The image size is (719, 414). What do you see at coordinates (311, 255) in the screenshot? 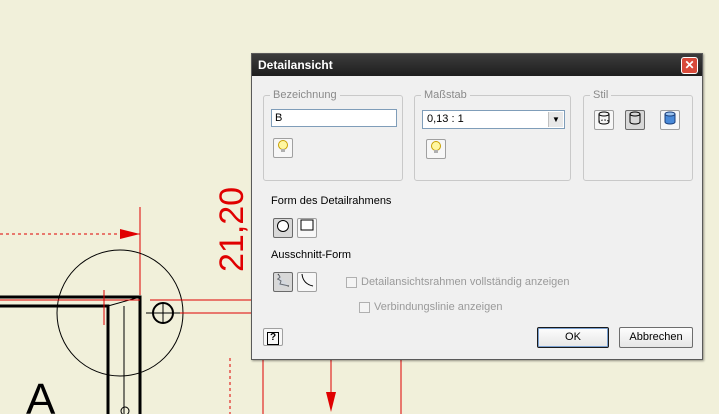
I see `cutout-shape-label: Ausschnitt-Form` at bounding box center [311, 255].